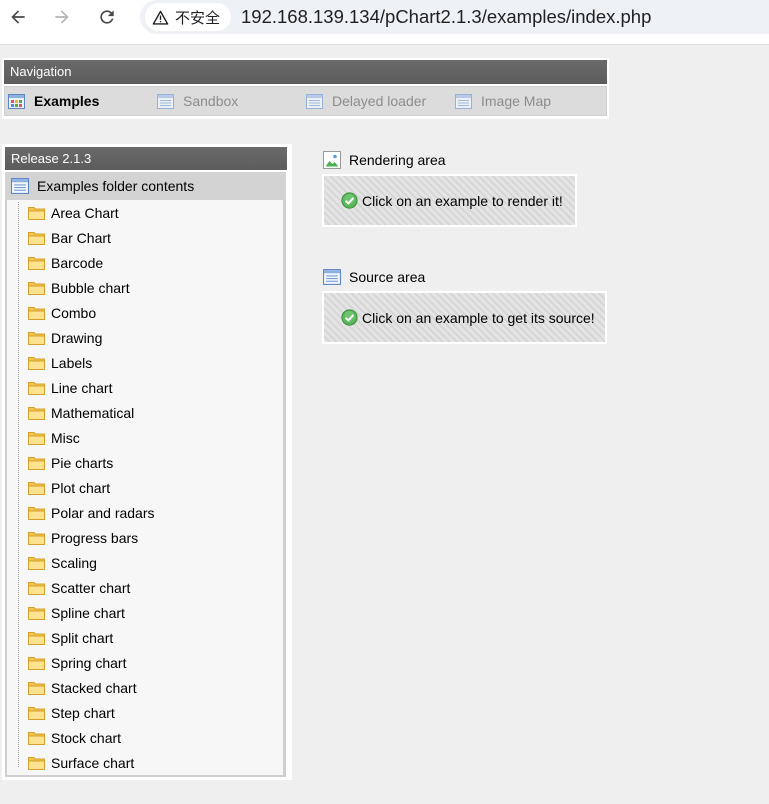 The image size is (769, 804). I want to click on folder-item-progress-bars: Progress bars, so click(145, 537).